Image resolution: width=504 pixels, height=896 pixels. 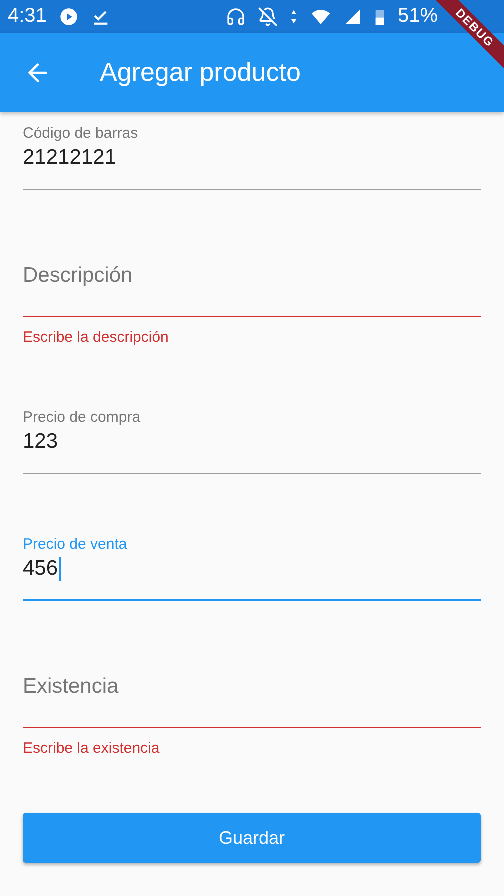 What do you see at coordinates (252, 441) in the screenshot?
I see `input-field: Precio de compra 123` at bounding box center [252, 441].